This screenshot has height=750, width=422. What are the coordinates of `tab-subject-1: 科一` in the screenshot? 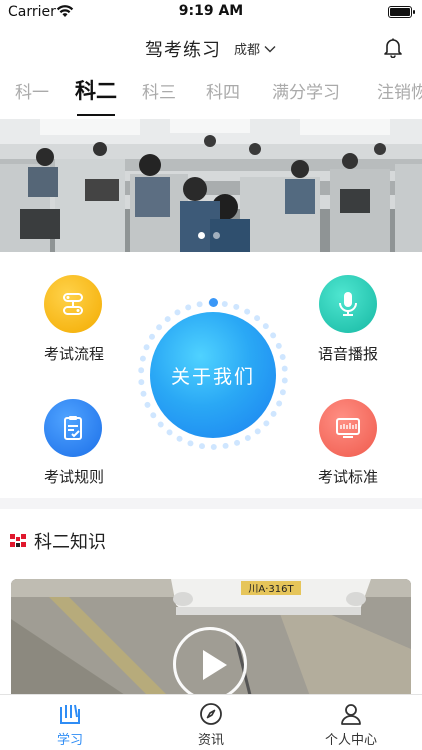 It's located at (32, 90).